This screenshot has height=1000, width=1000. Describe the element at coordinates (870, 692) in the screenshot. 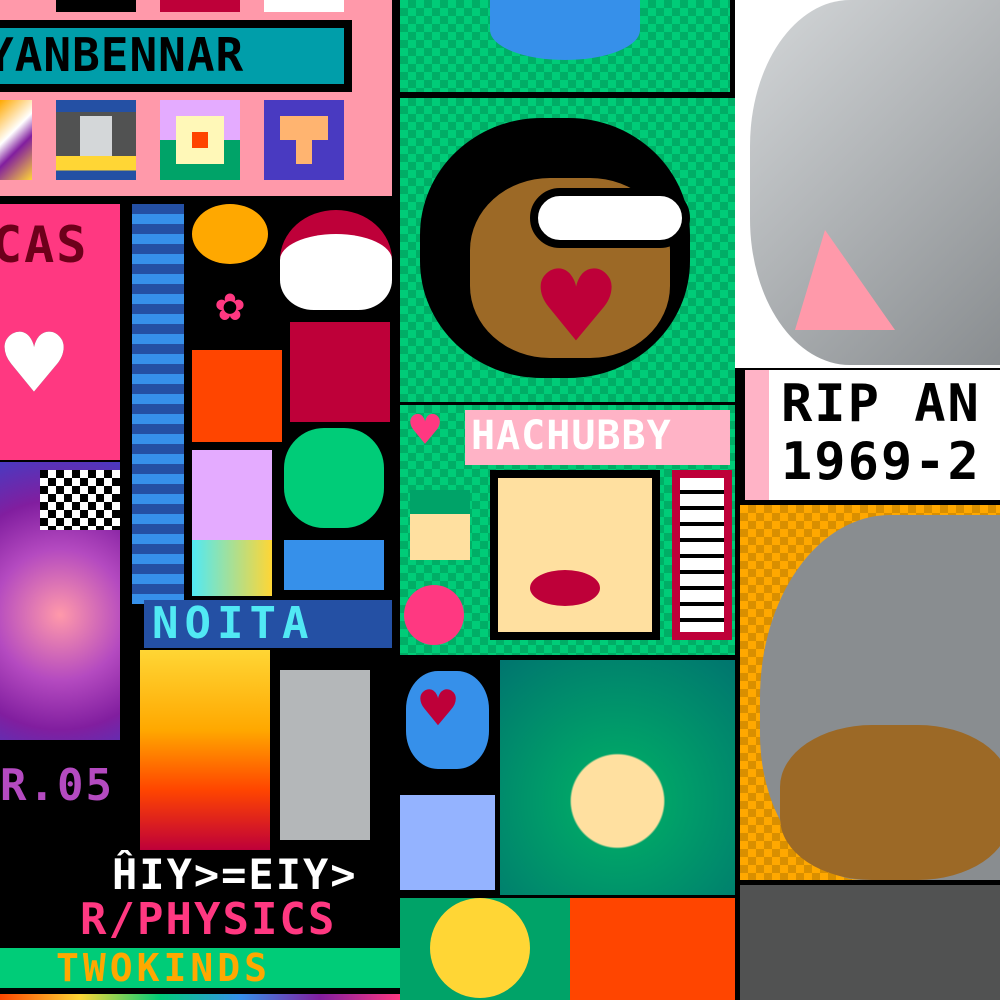

I see `orange-checker-panel` at that location.